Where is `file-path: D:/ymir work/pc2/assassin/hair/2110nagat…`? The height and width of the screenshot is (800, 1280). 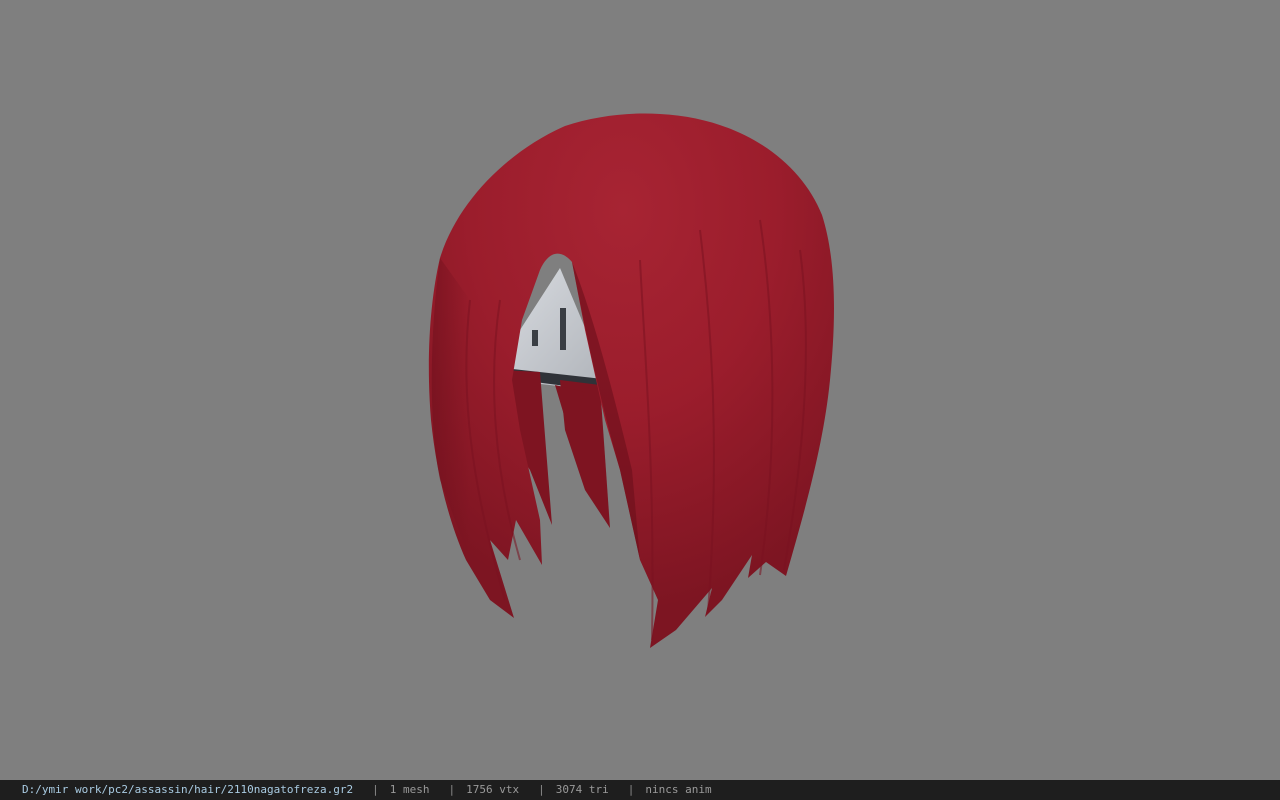
file-path: D:/ymir work/pc2/assassin/hair/2110nagat… is located at coordinates (188, 789).